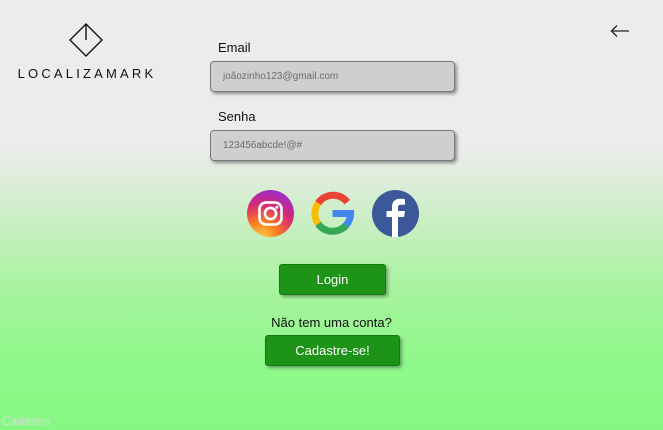  I want to click on google-button, so click(332, 213).